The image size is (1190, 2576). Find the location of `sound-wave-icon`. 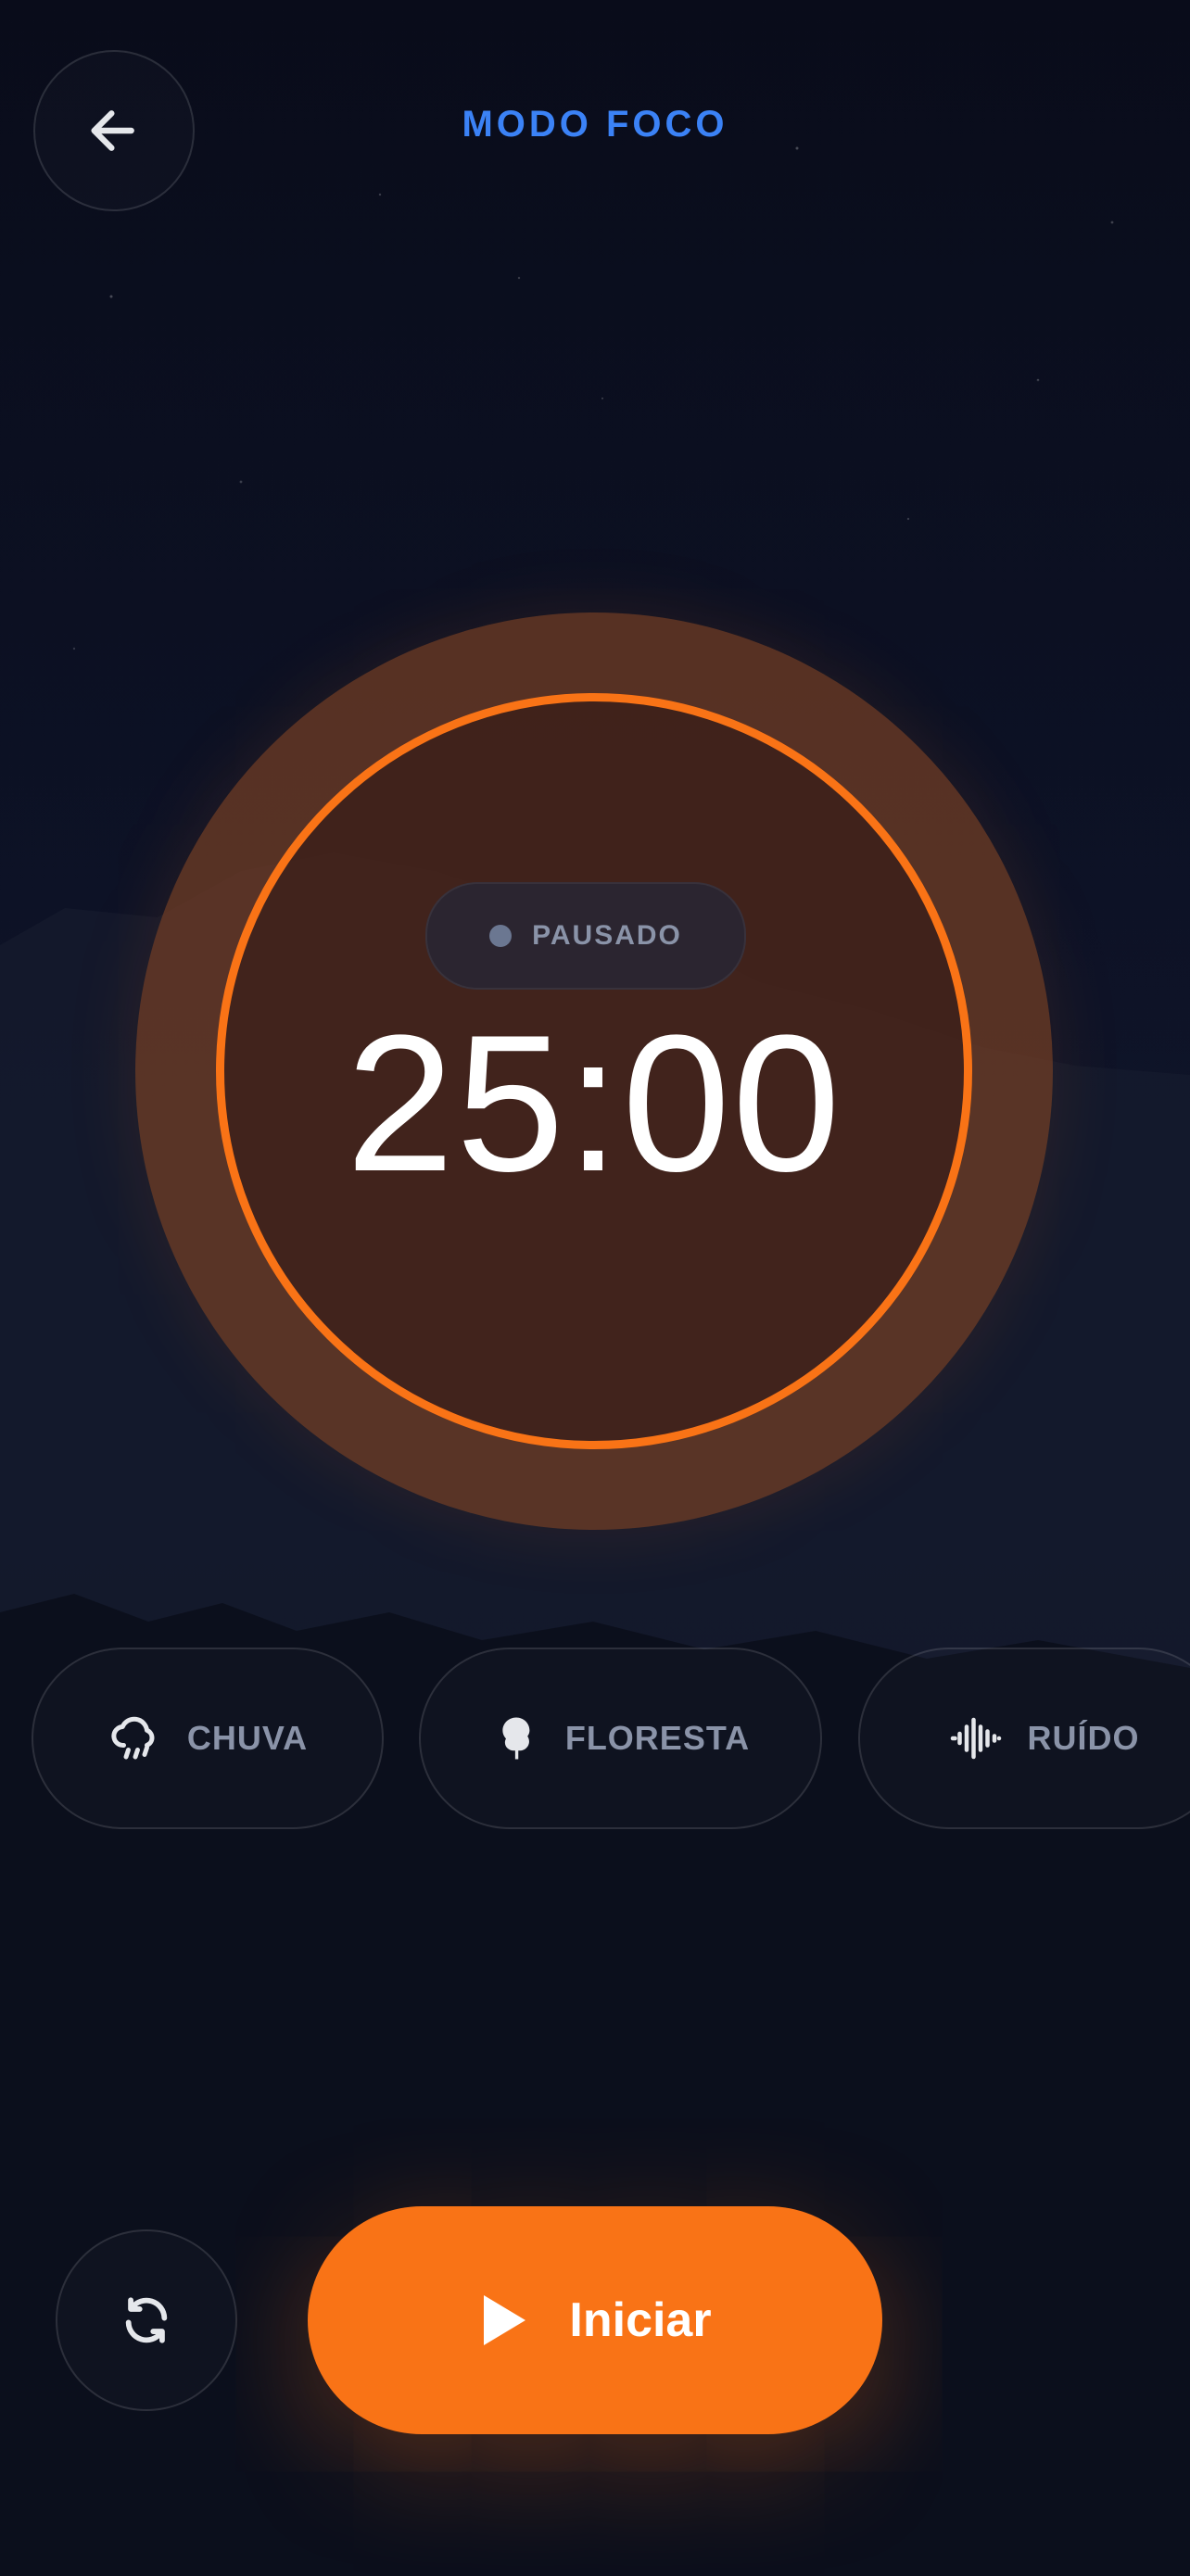

sound-wave-icon is located at coordinates (975, 1739).